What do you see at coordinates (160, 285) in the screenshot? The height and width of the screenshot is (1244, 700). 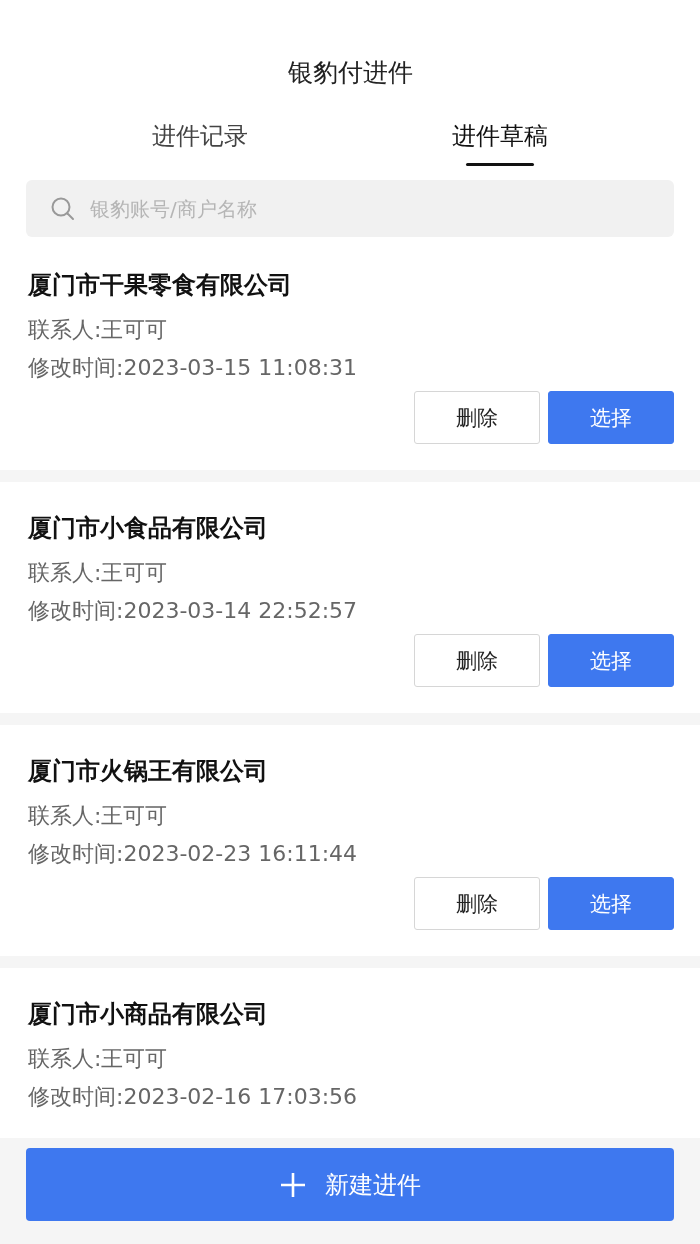 I see `company-name: 厦门市干果零食有限公司` at bounding box center [160, 285].